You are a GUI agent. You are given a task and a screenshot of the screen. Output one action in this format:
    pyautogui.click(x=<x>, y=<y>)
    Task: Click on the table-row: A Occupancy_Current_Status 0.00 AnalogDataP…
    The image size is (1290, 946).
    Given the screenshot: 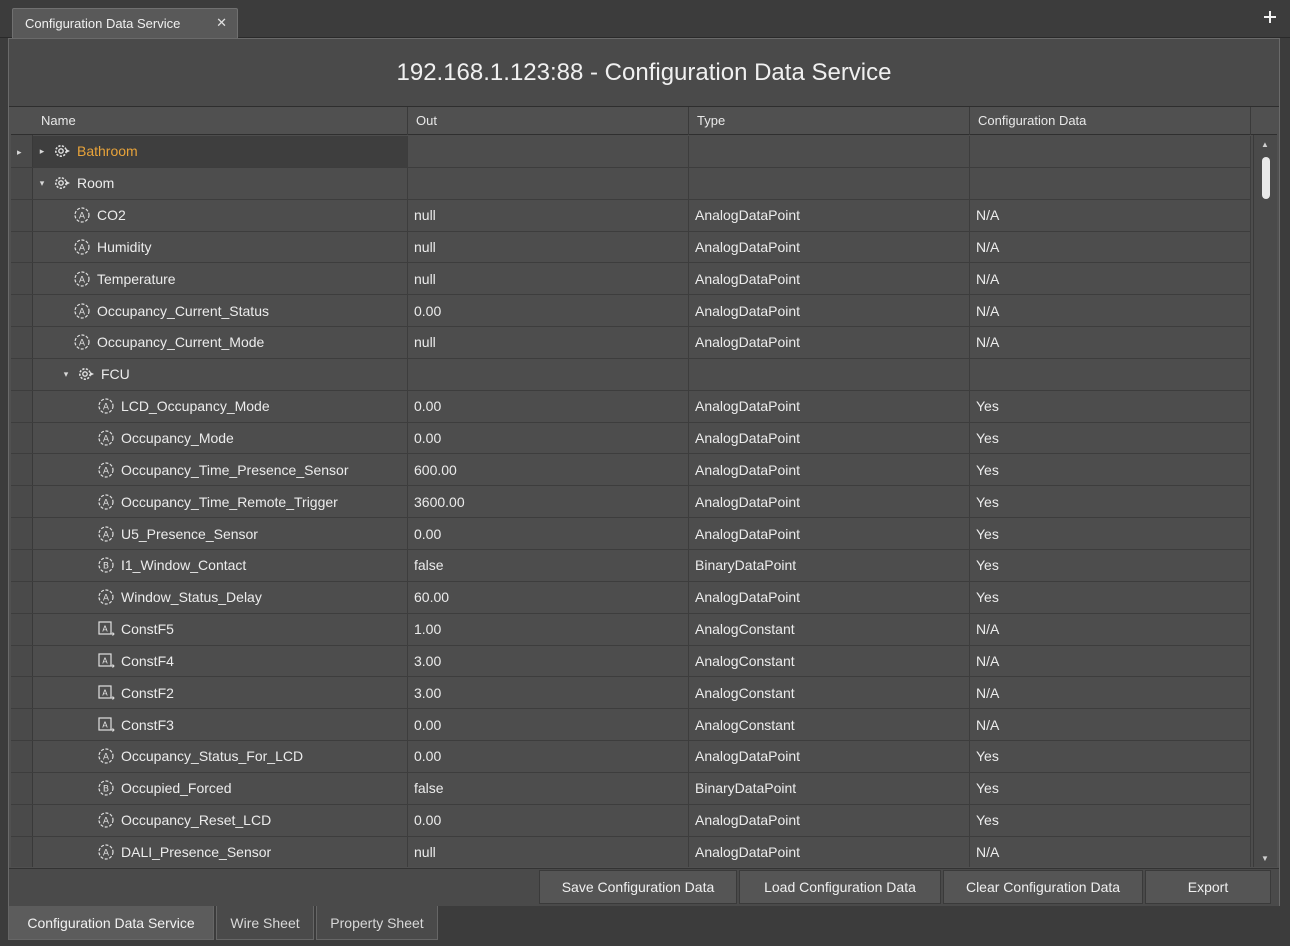 What is the action you would take?
    pyautogui.click(x=631, y=311)
    